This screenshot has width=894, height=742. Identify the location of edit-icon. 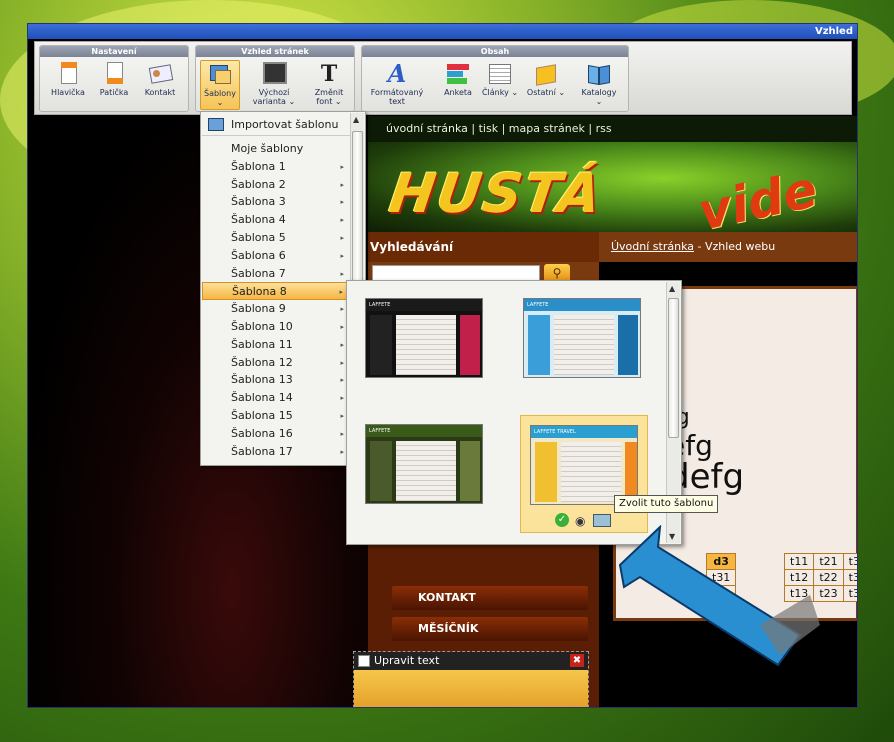
(364, 661).